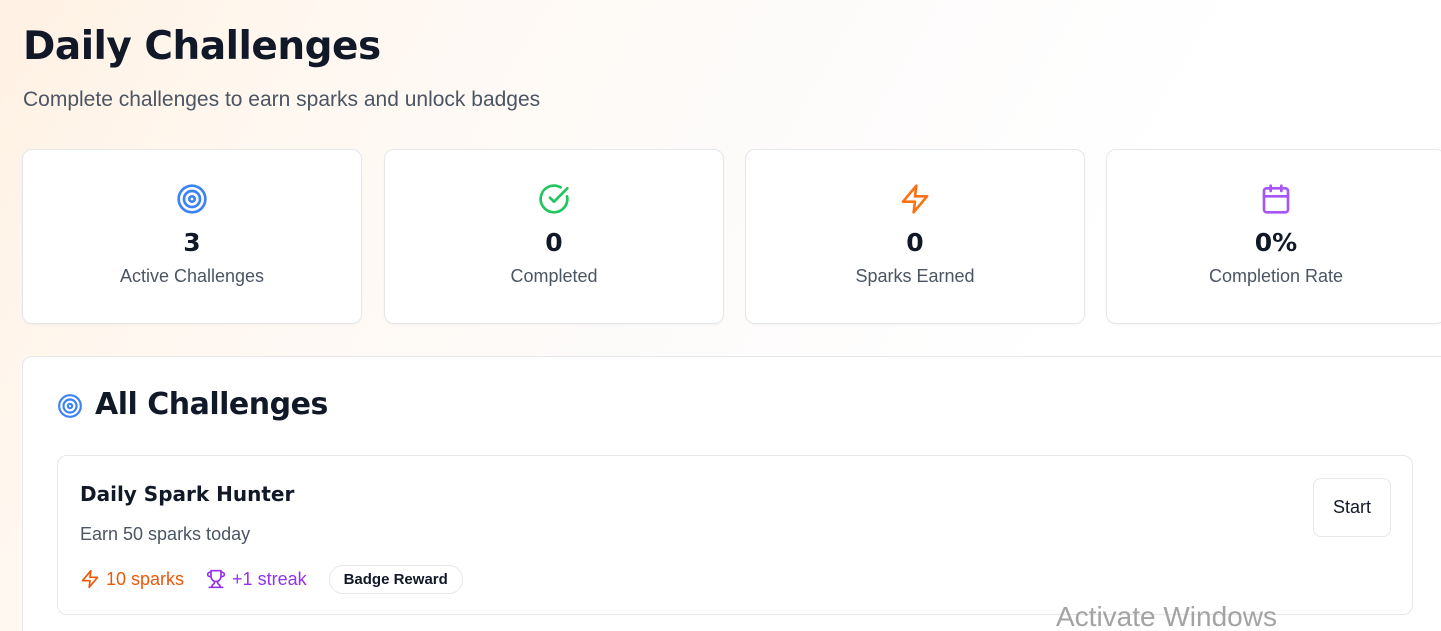 This screenshot has width=1441, height=631. I want to click on sparks-reward: 10 sparks, so click(132, 579).